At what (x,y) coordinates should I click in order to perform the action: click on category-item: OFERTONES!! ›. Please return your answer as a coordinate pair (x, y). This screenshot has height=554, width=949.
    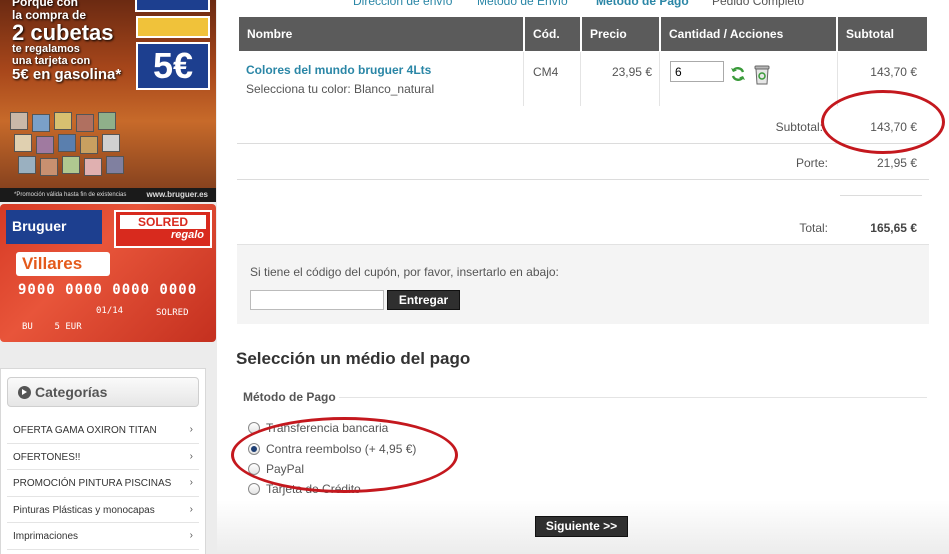
    Looking at the image, I should click on (103, 457).